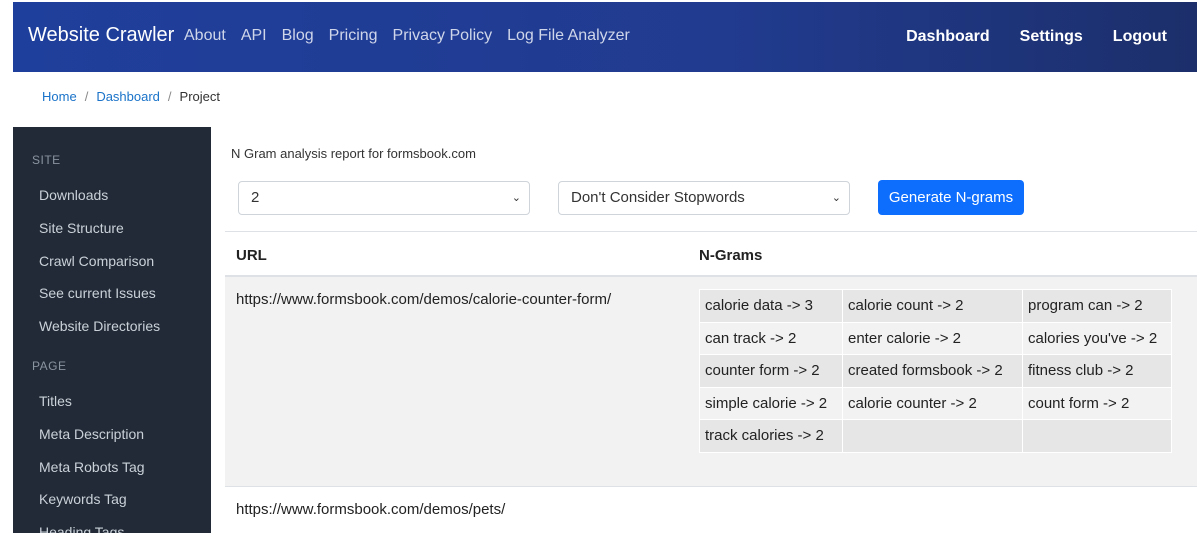 Image resolution: width=1200 pixels, height=533 pixels. Describe the element at coordinates (371, 509) in the screenshot. I see `row-url: https://www.formsbook.com/demos/pets/` at that location.